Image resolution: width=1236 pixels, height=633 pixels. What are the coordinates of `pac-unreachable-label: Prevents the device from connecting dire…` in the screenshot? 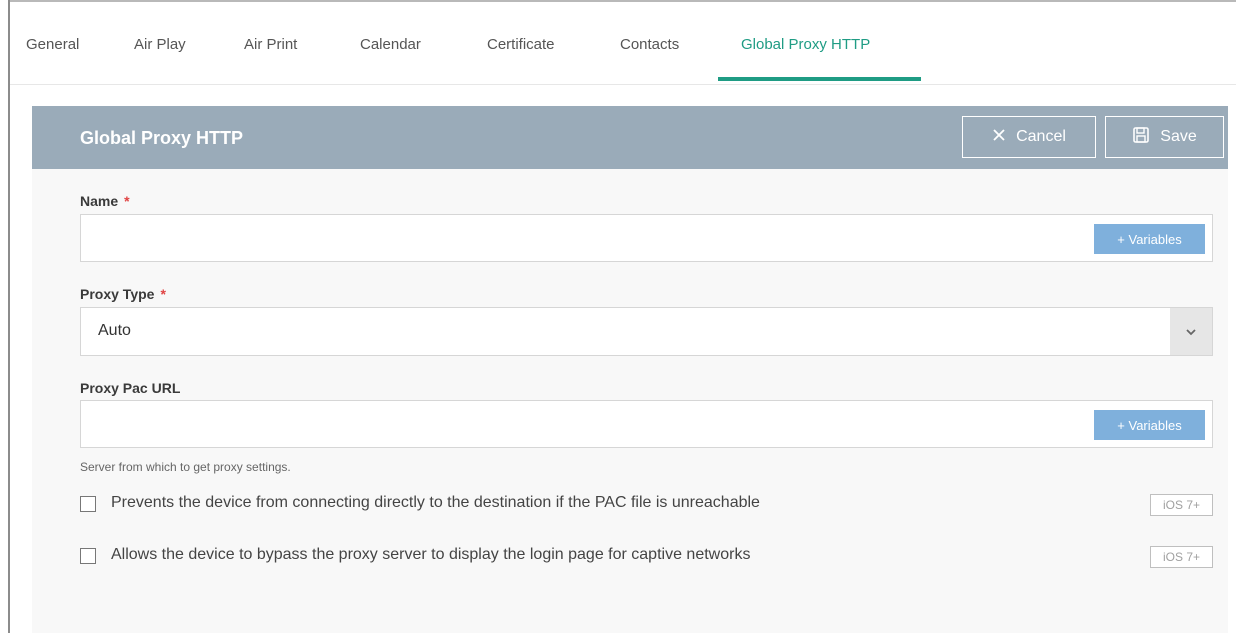 It's located at (435, 503).